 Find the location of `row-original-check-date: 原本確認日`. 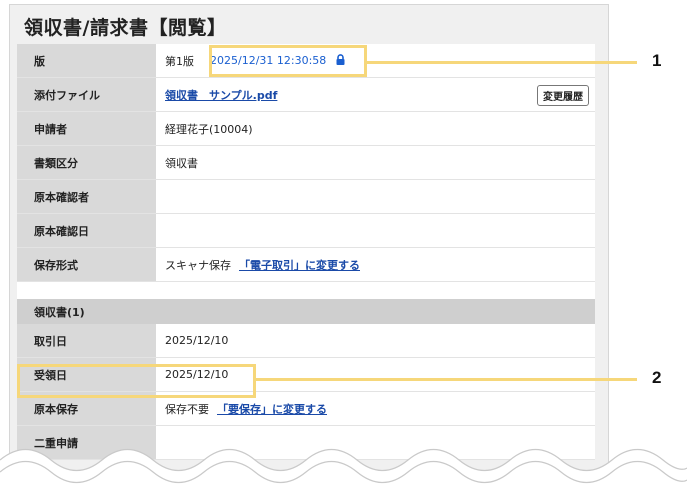

row-original-check-date: 原本確認日 is located at coordinates (306, 231).